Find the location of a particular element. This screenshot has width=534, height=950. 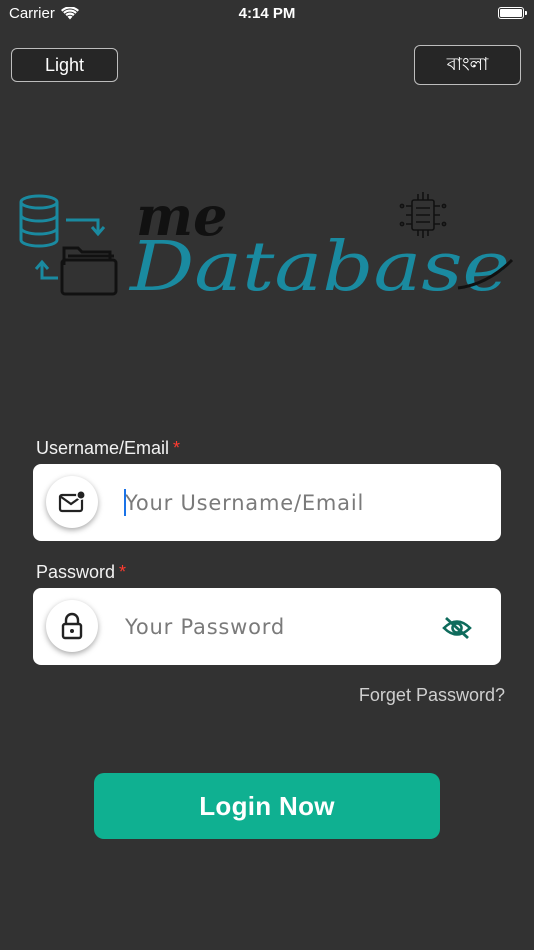

password-icon-badge is located at coordinates (72, 626).